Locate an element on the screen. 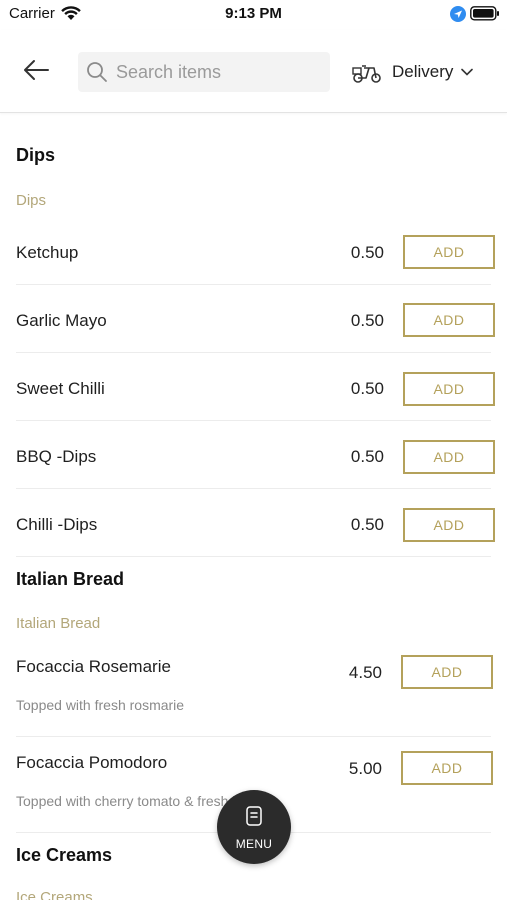 The image size is (507, 900). item-name: Garlic Mayo is located at coordinates (61, 320).